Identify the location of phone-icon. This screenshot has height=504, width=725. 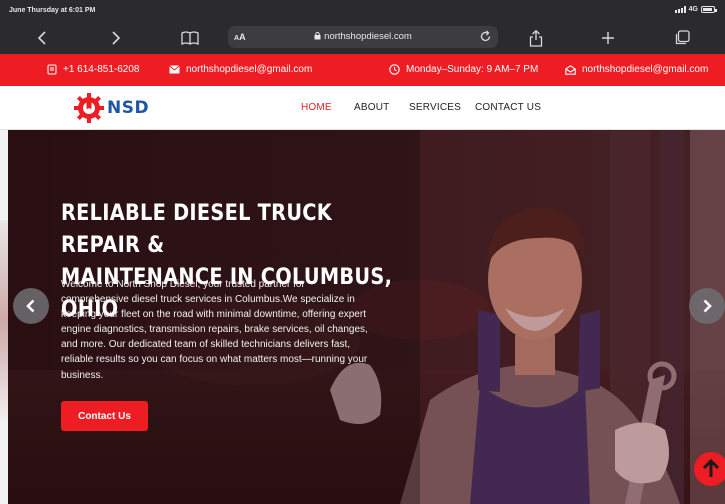
(52, 69).